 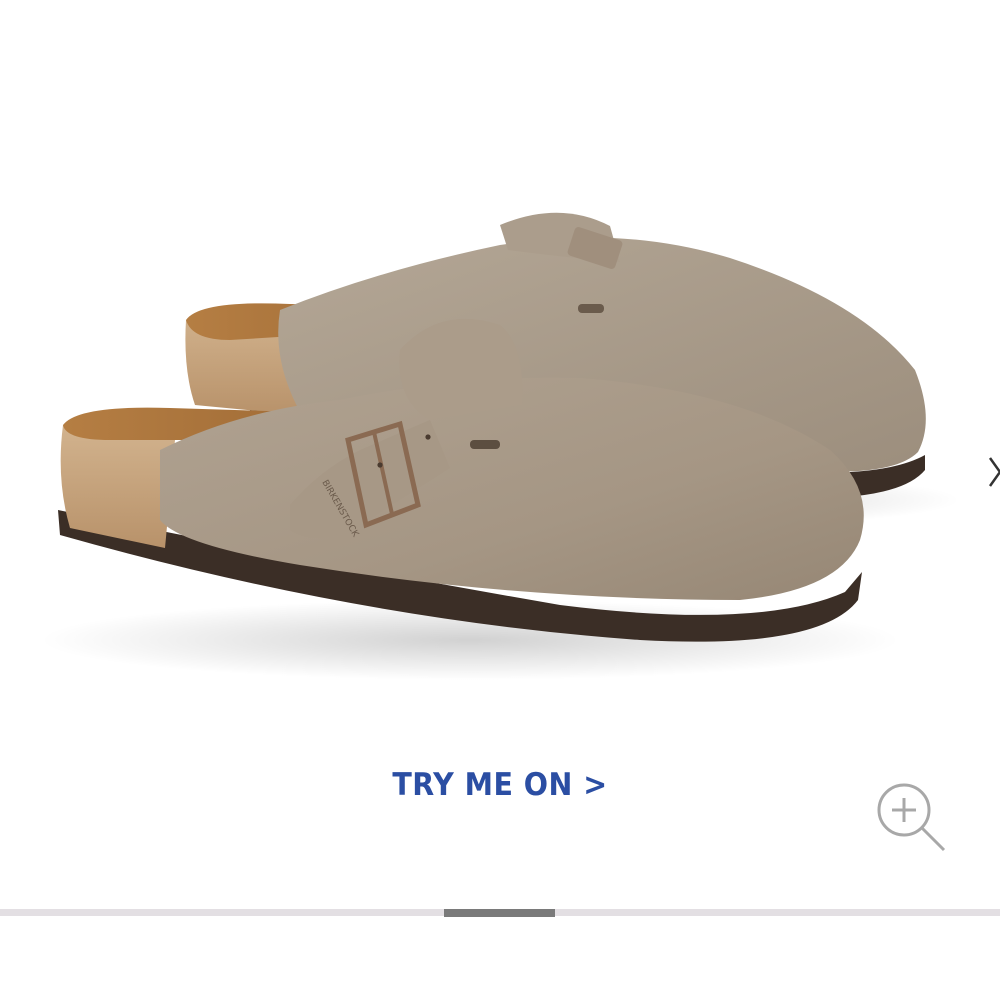 I want to click on try-me-on-container: TRY ME ON >, so click(x=500, y=785).